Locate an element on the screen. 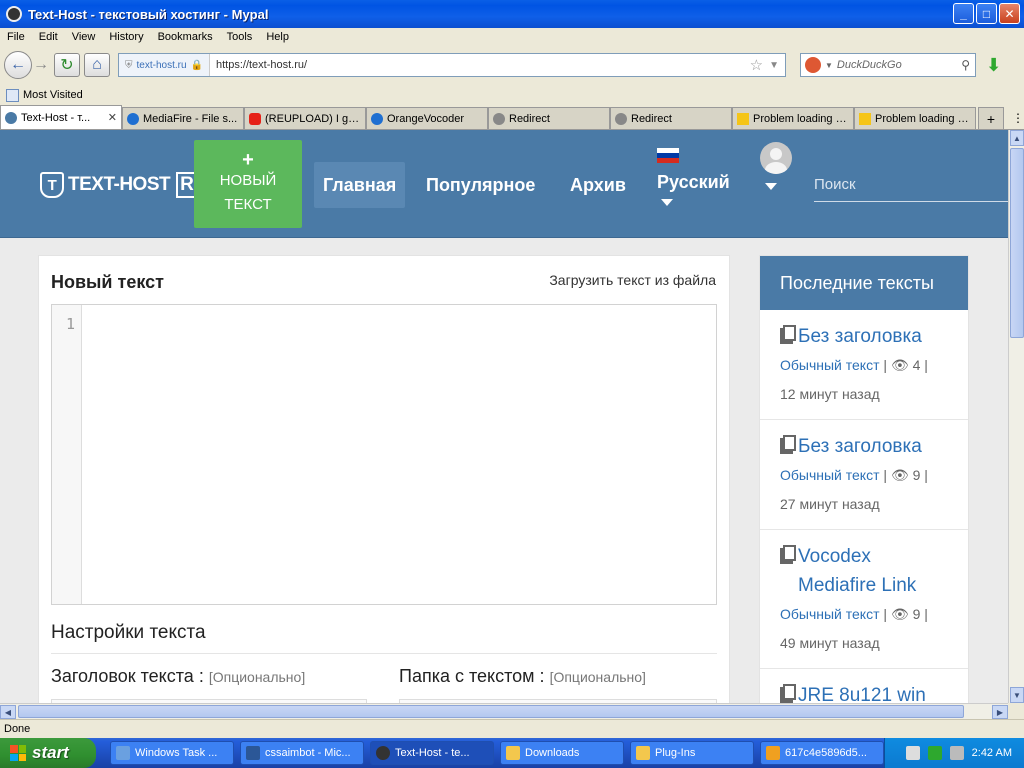  vertical-scroll-thumb is located at coordinates (1017, 243).